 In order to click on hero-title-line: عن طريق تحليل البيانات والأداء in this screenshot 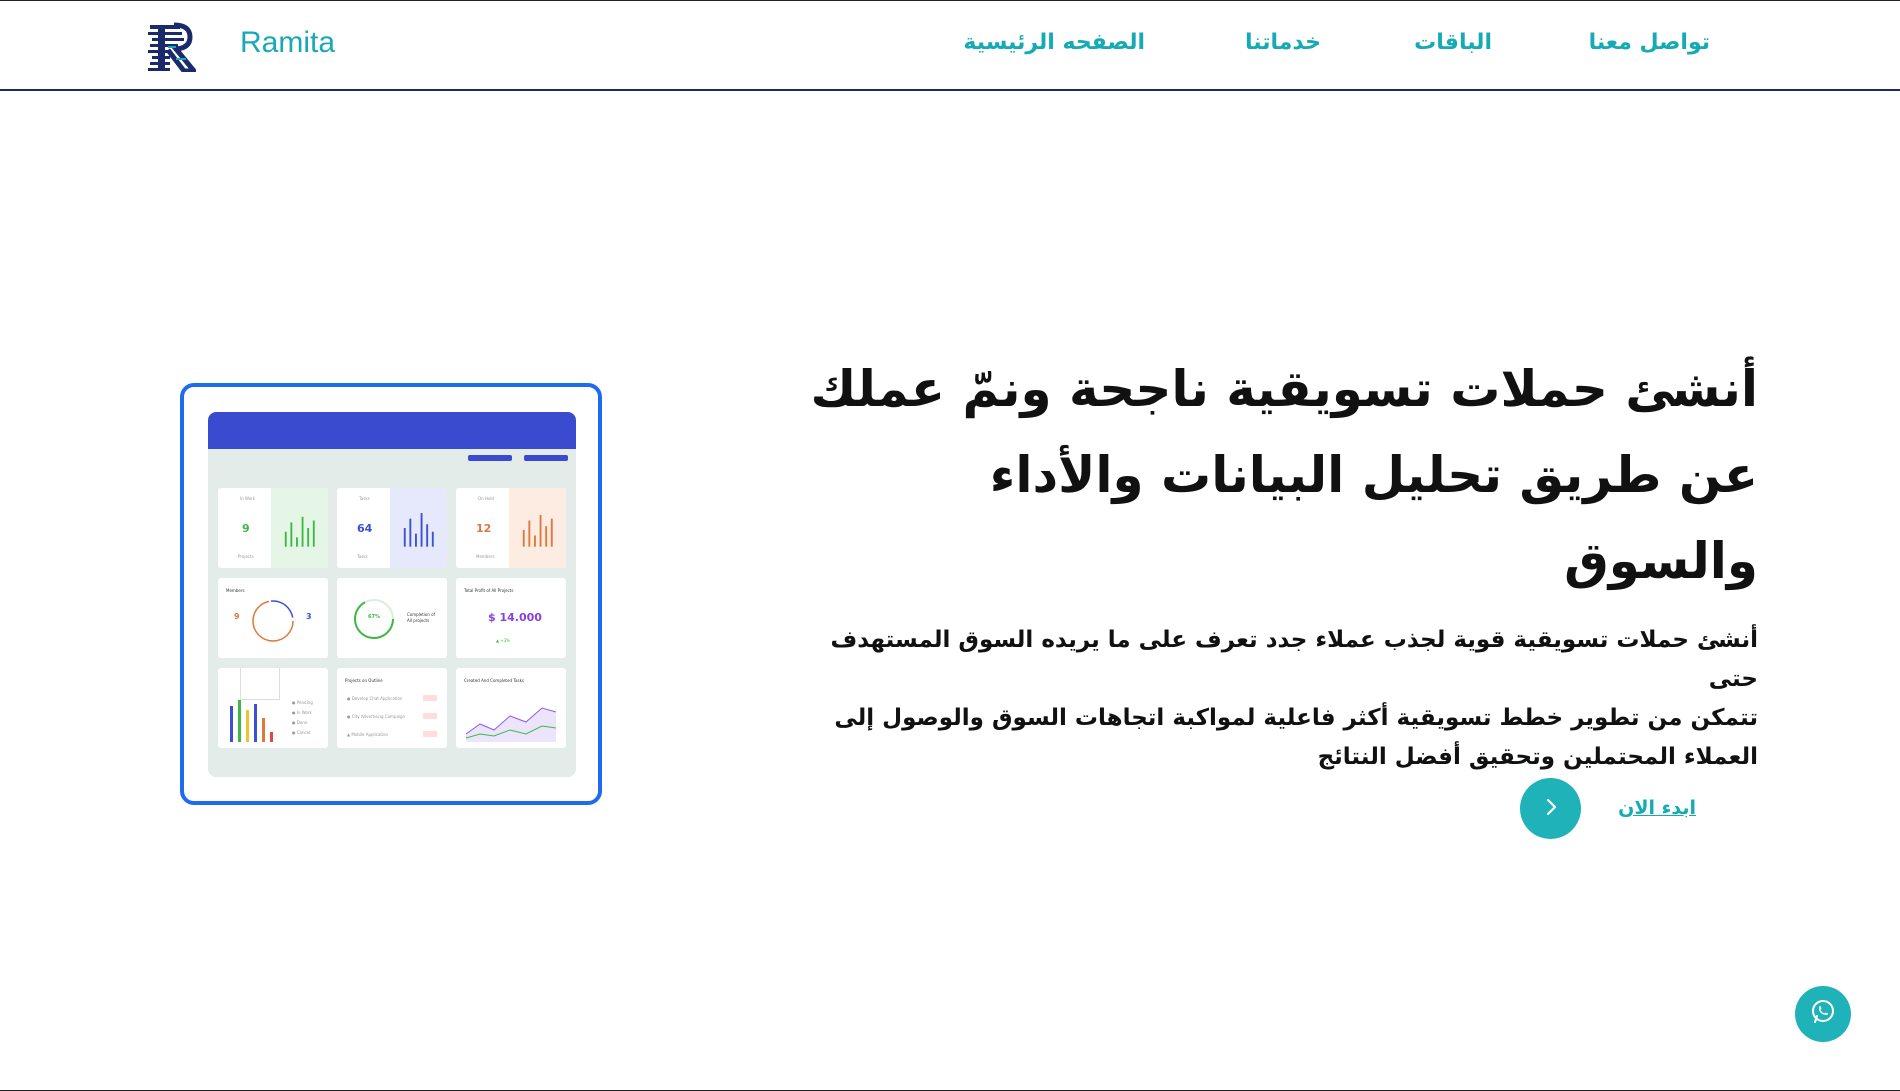, I will do `click(1373, 475)`.